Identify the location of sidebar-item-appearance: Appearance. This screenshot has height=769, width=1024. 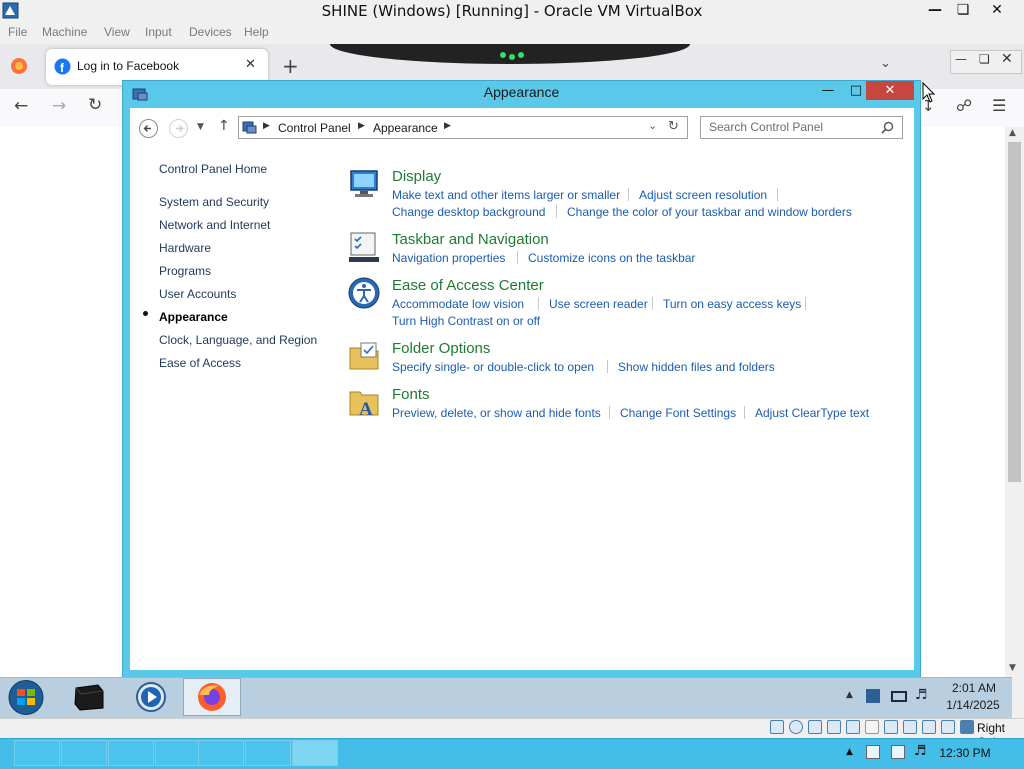
(193, 317).